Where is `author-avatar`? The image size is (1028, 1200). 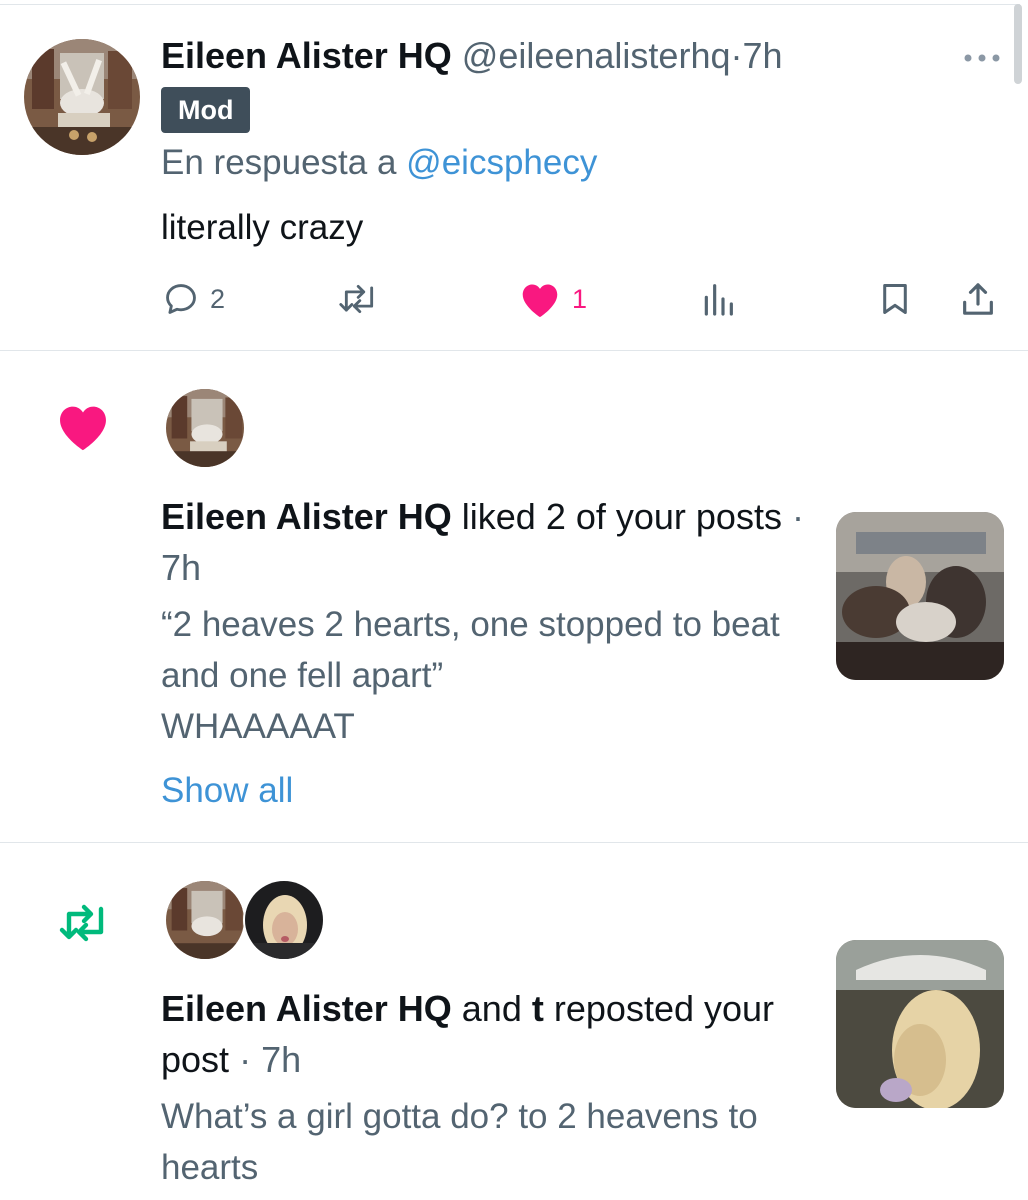 author-avatar is located at coordinates (82, 97).